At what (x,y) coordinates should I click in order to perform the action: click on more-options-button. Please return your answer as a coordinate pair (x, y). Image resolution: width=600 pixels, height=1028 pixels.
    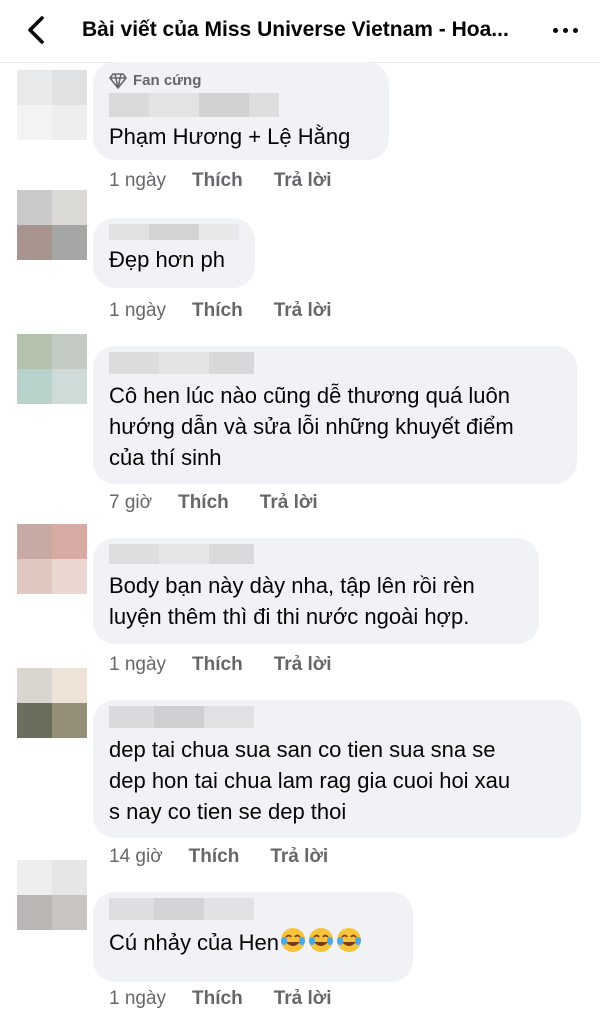
    Looking at the image, I should click on (565, 30).